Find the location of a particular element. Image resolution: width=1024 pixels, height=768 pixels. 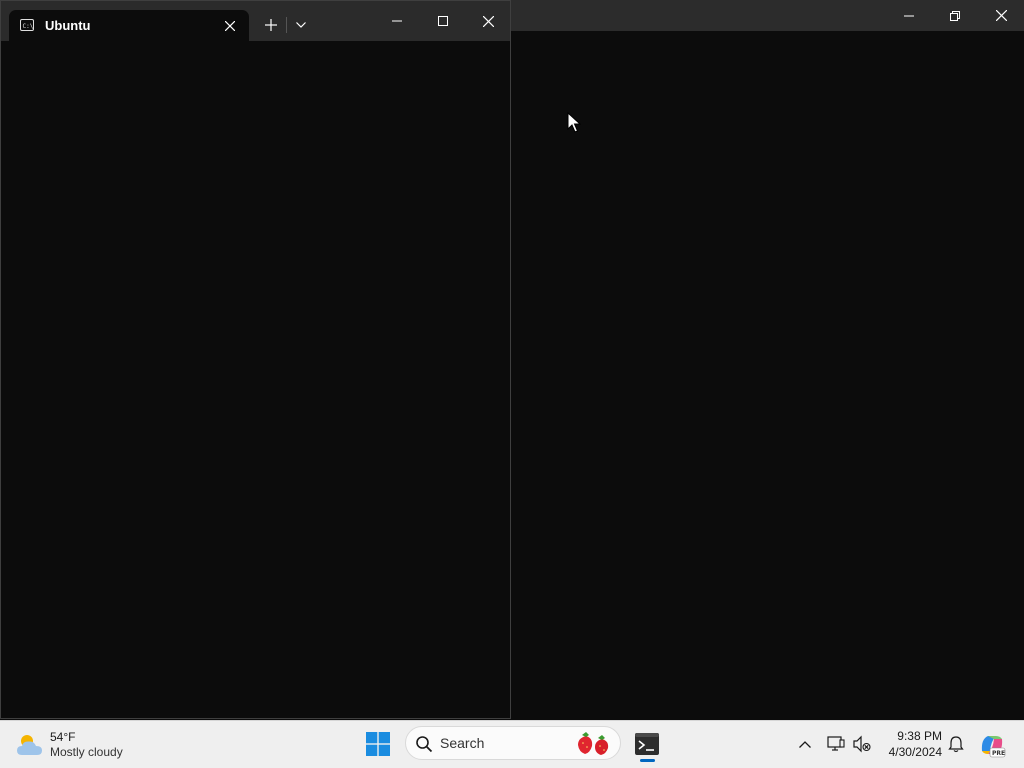

chevron-up-icon is located at coordinates (805, 744).